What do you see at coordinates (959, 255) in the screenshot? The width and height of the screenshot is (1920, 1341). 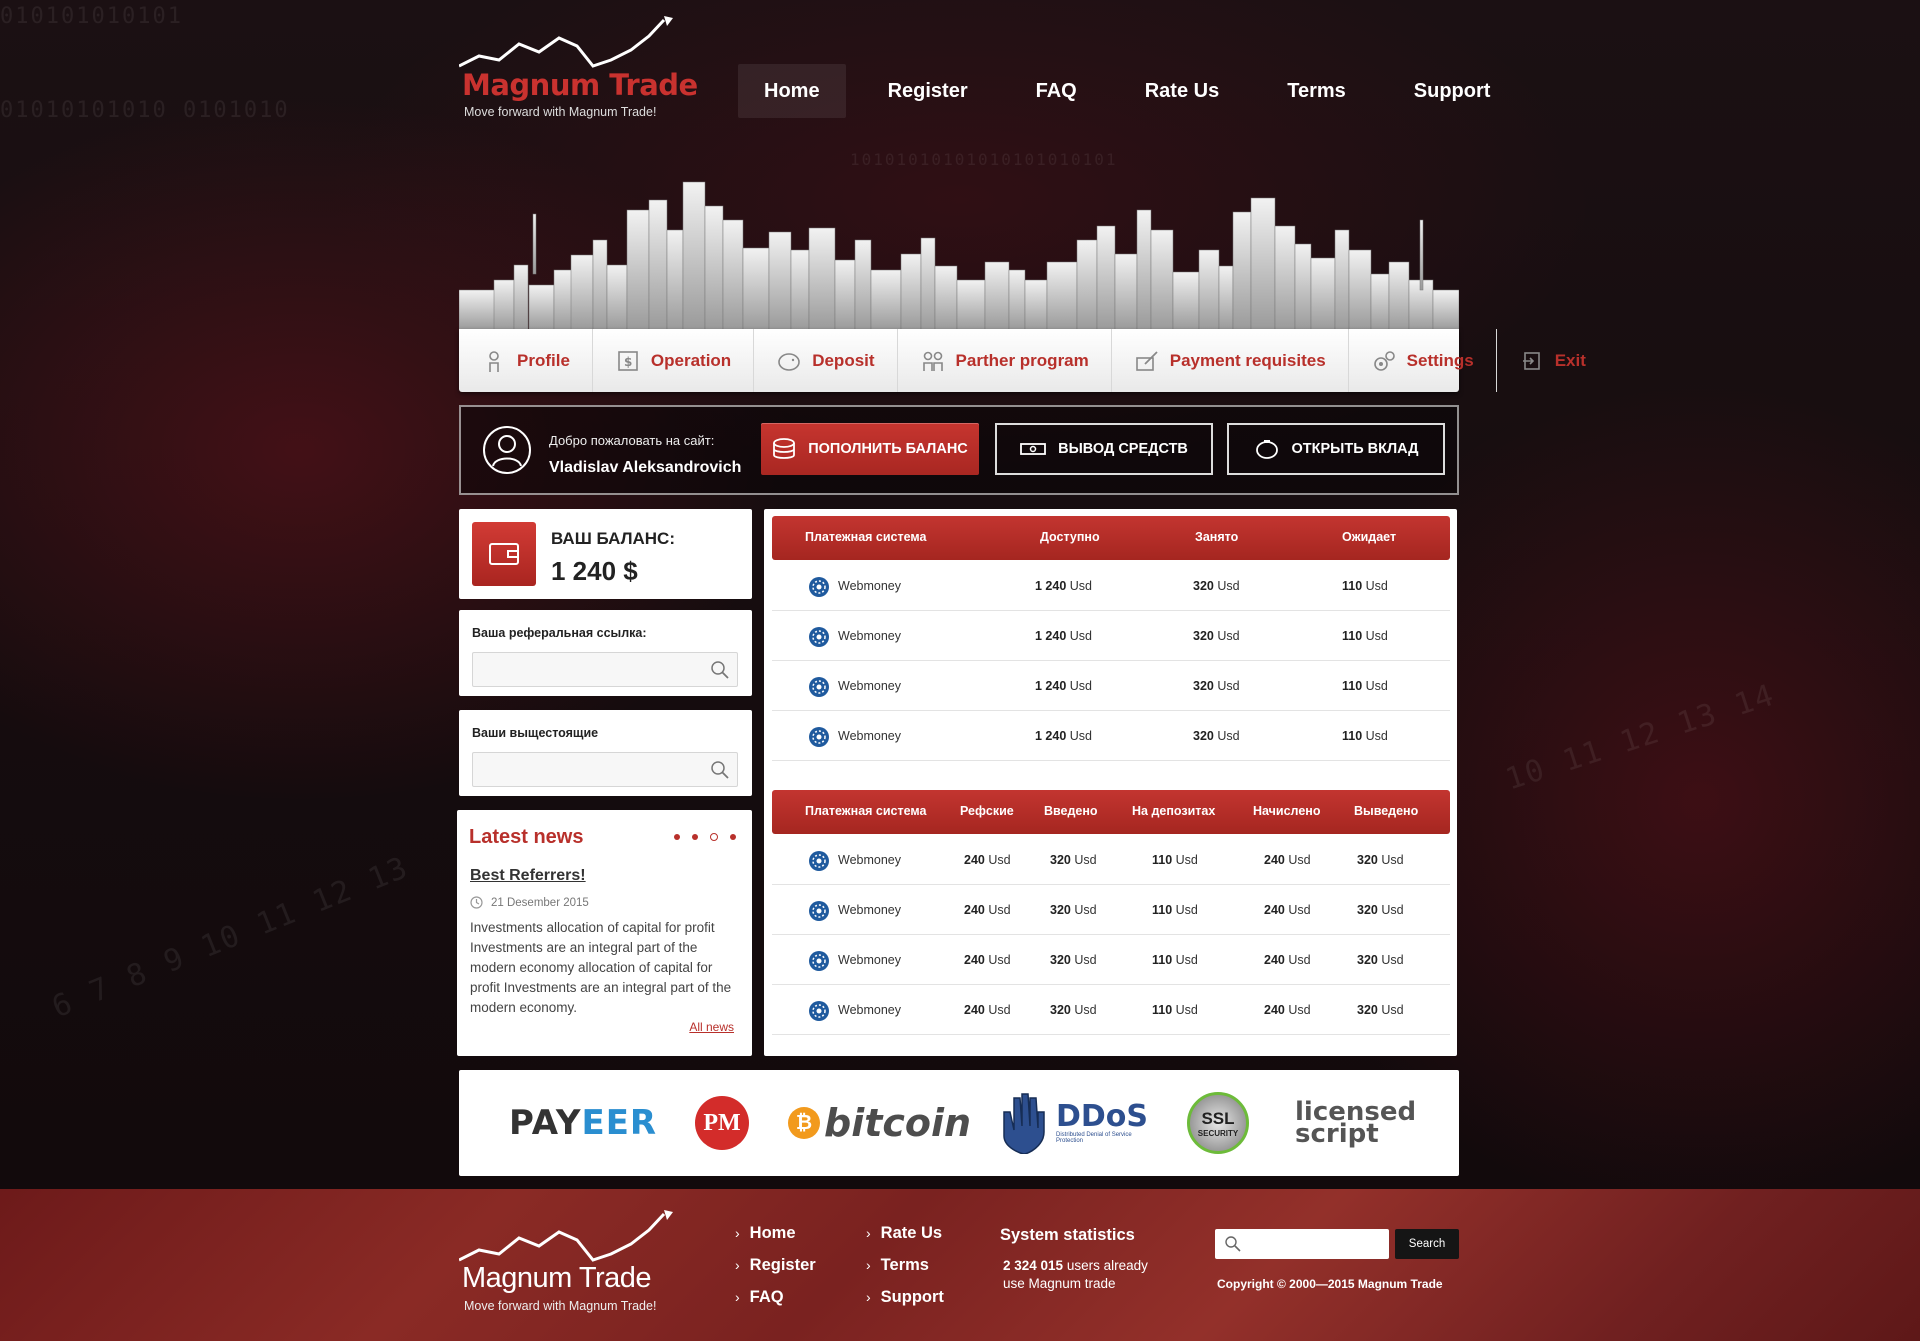 I see `city-skyline-image` at bounding box center [959, 255].